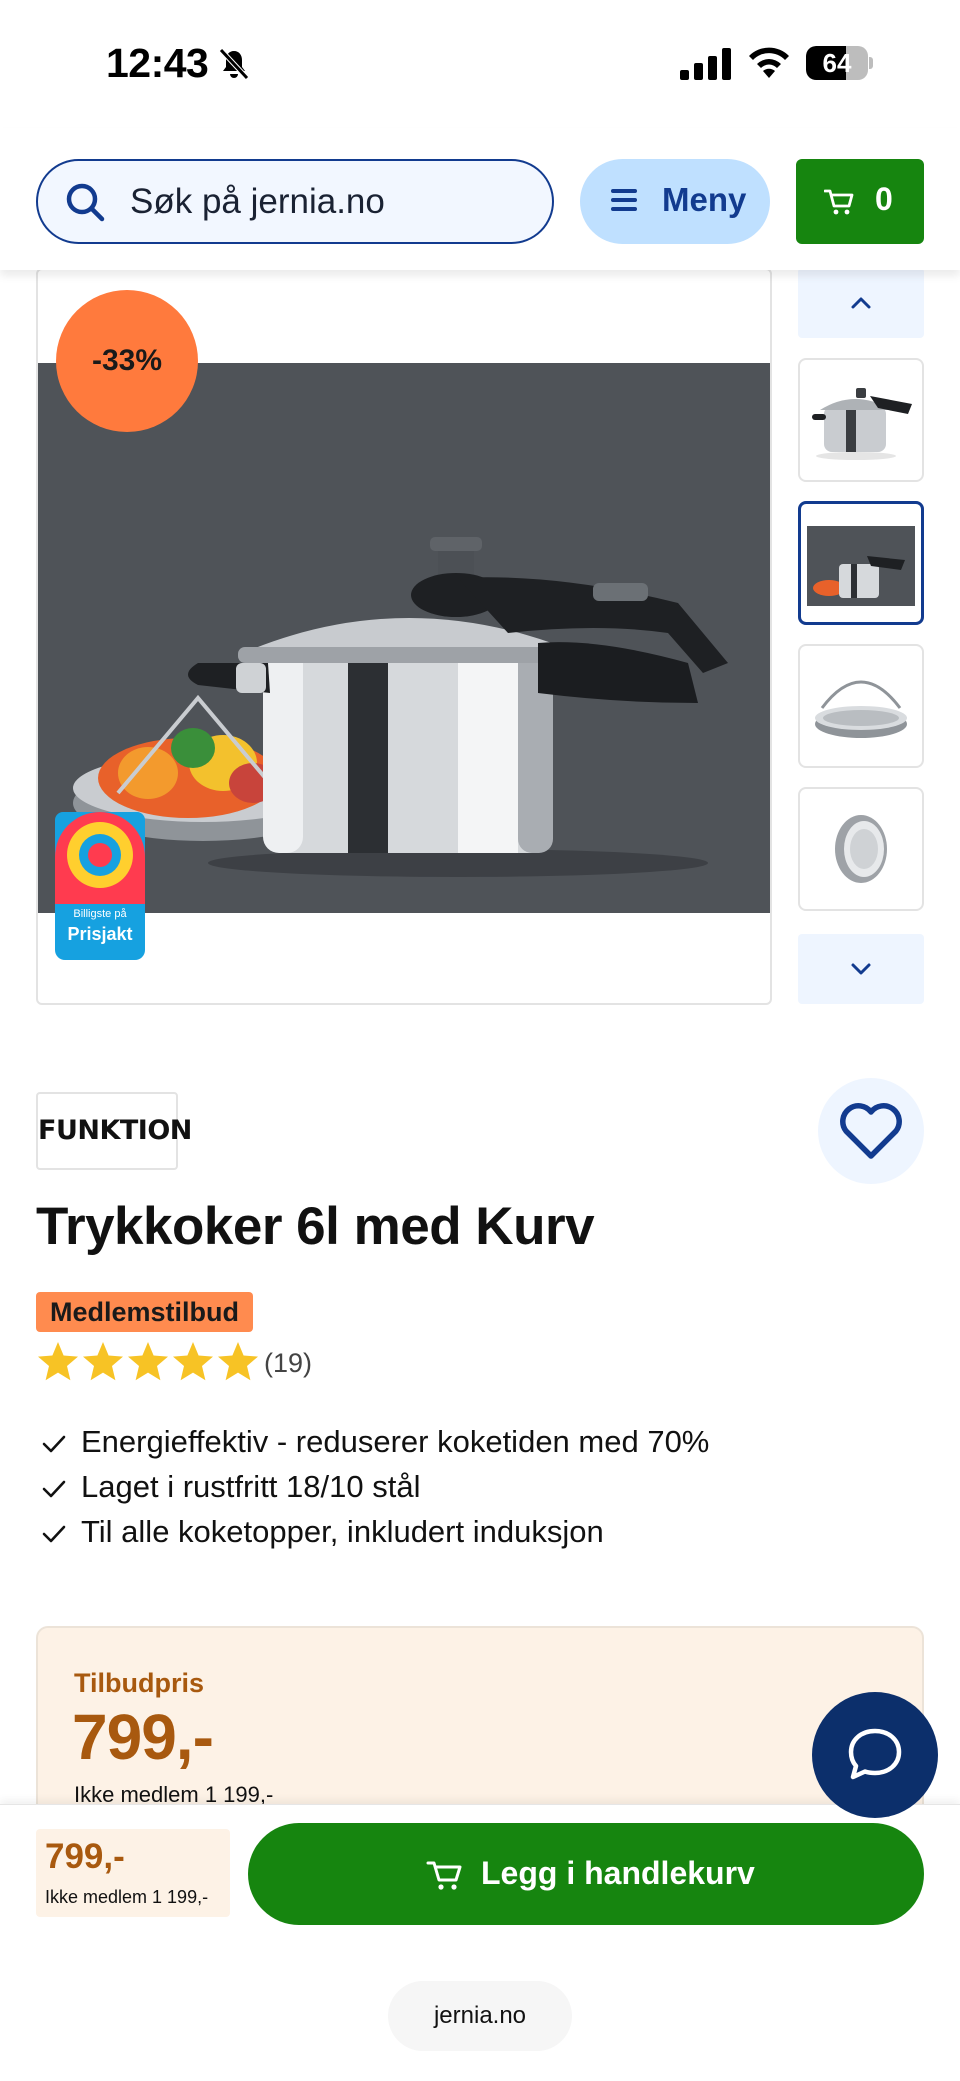 The height and width of the screenshot is (2081, 960). I want to click on member-offer-badge: Medlemstilbud, so click(145, 1312).